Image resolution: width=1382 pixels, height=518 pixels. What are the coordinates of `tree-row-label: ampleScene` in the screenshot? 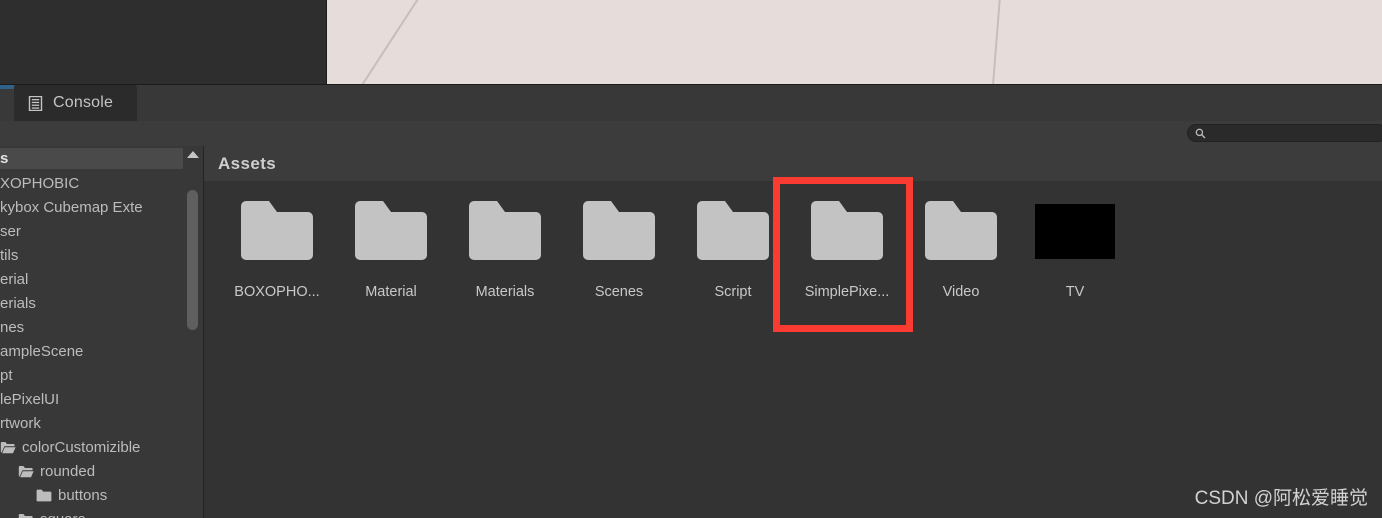 It's located at (42, 351).